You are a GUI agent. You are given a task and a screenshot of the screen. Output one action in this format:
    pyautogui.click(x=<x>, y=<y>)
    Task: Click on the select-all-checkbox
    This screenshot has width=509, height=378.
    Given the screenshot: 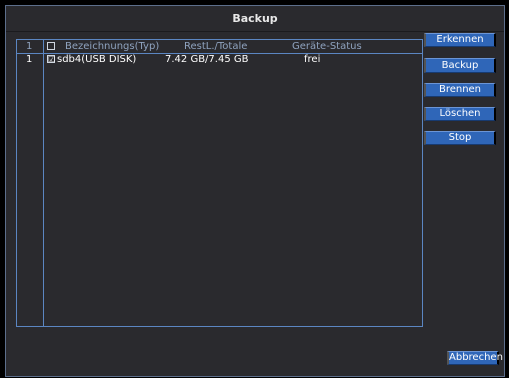 What is the action you would take?
    pyautogui.click(x=51, y=46)
    